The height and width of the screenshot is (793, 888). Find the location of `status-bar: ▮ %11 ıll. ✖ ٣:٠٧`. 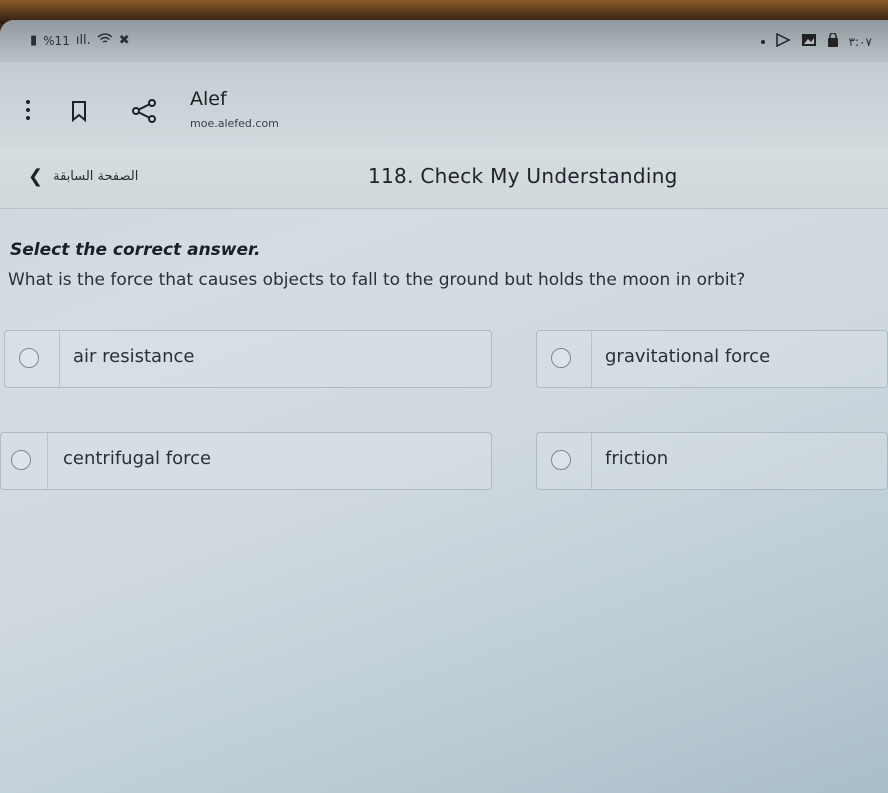

status-bar: ▮ %11 ıll. ✖ ٣:٠٧ is located at coordinates (444, 41).